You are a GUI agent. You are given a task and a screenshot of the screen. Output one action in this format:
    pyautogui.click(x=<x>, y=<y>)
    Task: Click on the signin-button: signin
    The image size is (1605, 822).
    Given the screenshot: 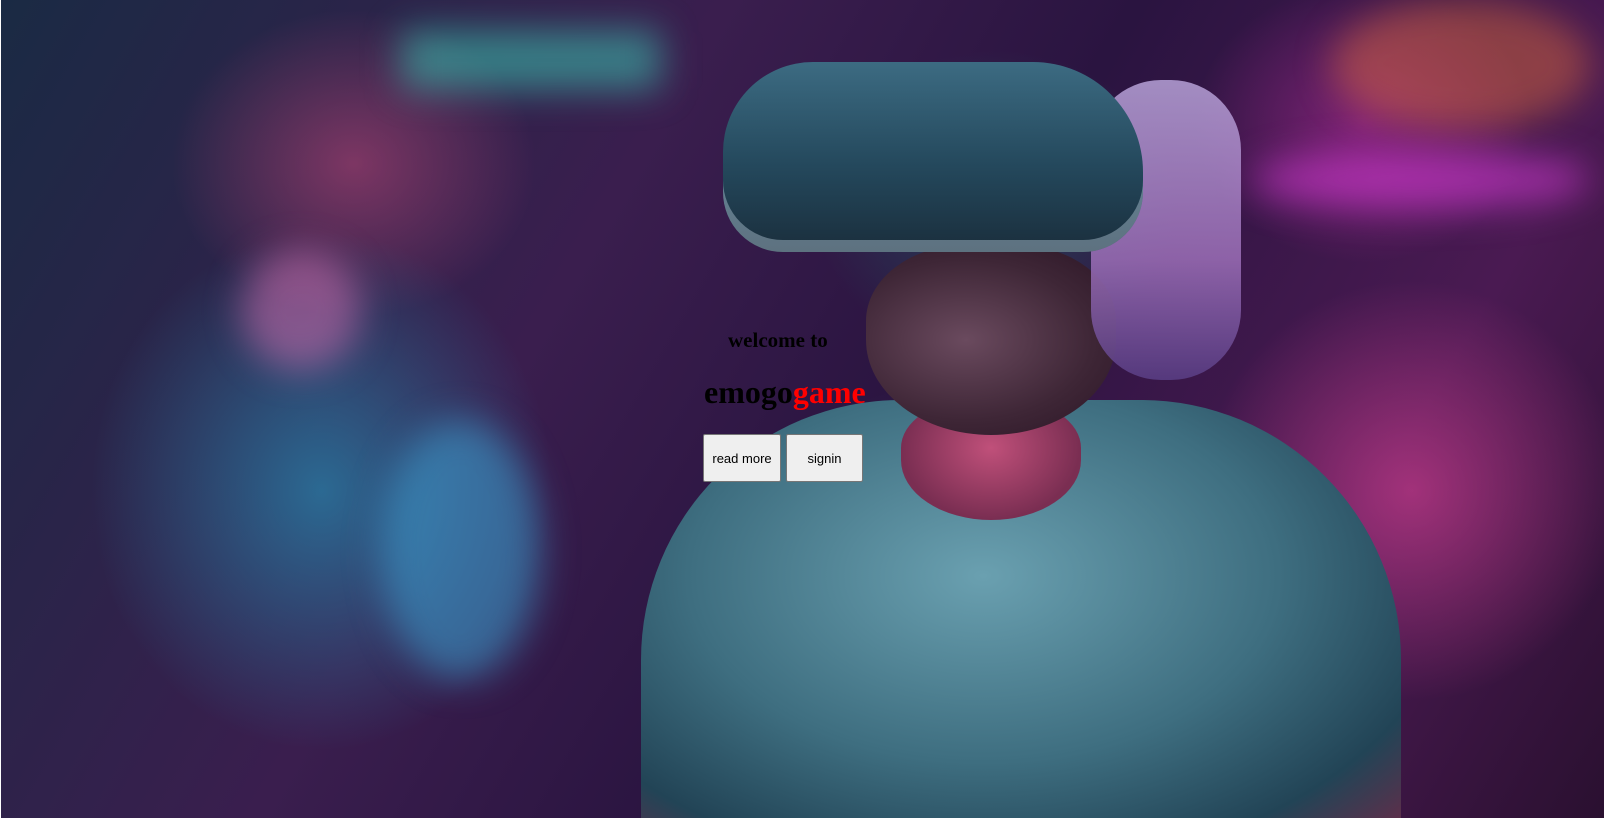 What is the action you would take?
    pyautogui.click(x=824, y=458)
    